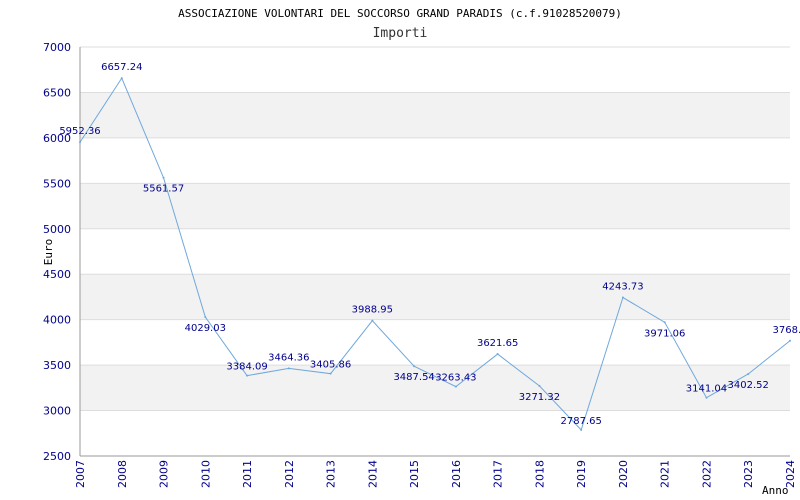  Describe the element at coordinates (623, 474) in the screenshot. I see `x-tick-label: 2020` at that location.